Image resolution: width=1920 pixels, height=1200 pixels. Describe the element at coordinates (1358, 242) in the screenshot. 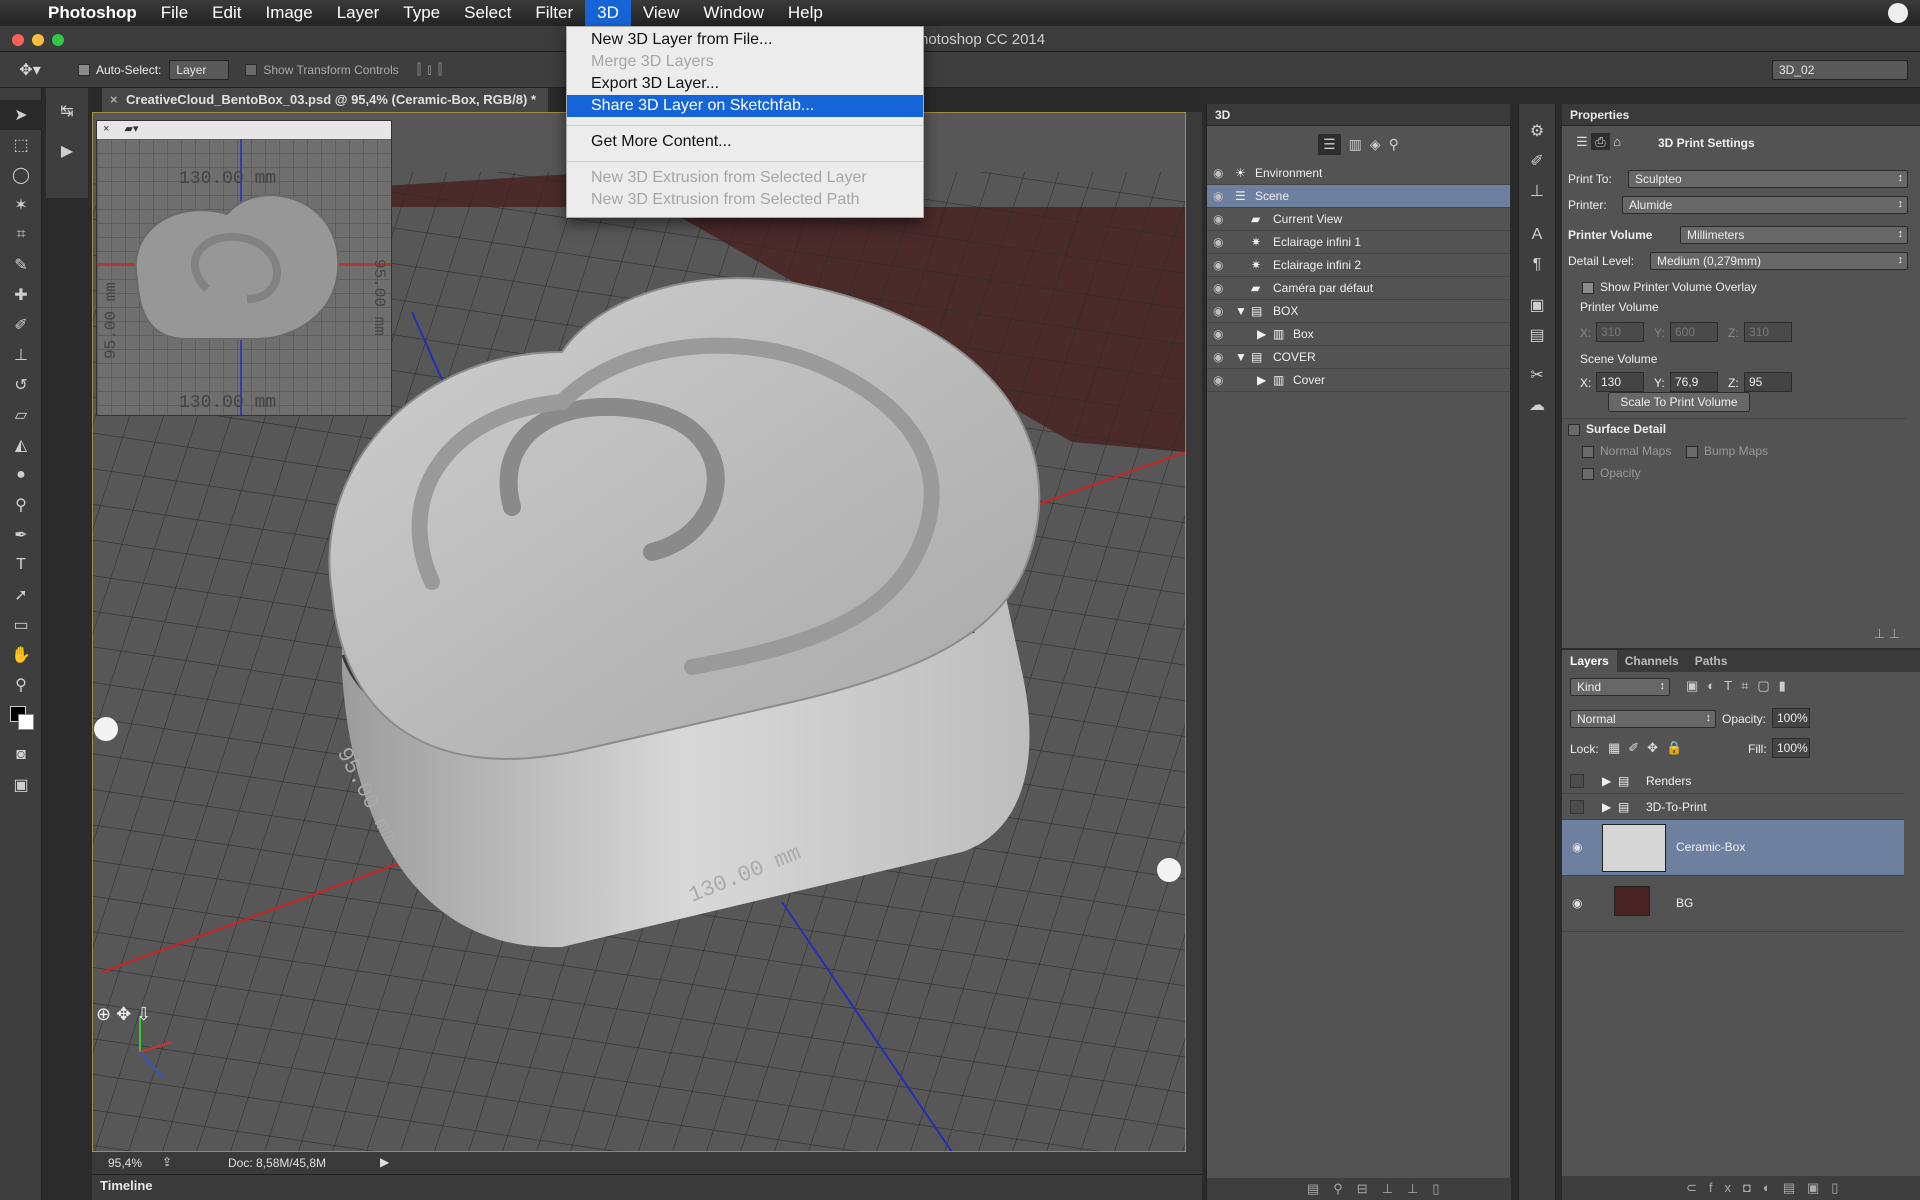

I see `3d-item-light-1: ◉ ✷ Eclairage infini 1` at that location.